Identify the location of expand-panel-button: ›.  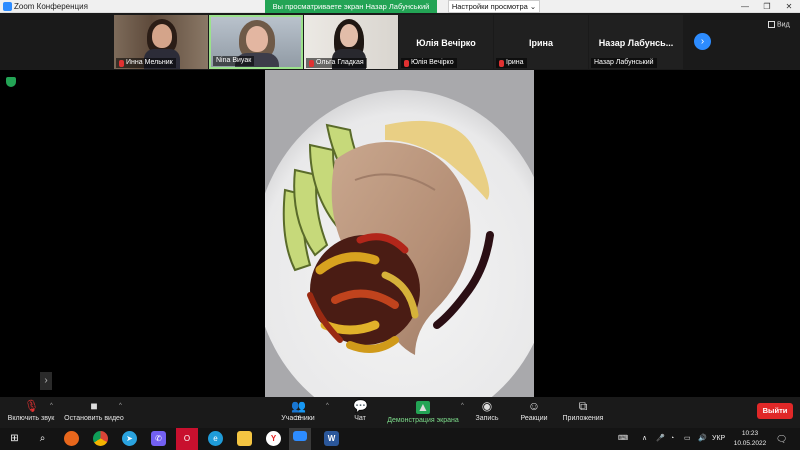
(46, 381).